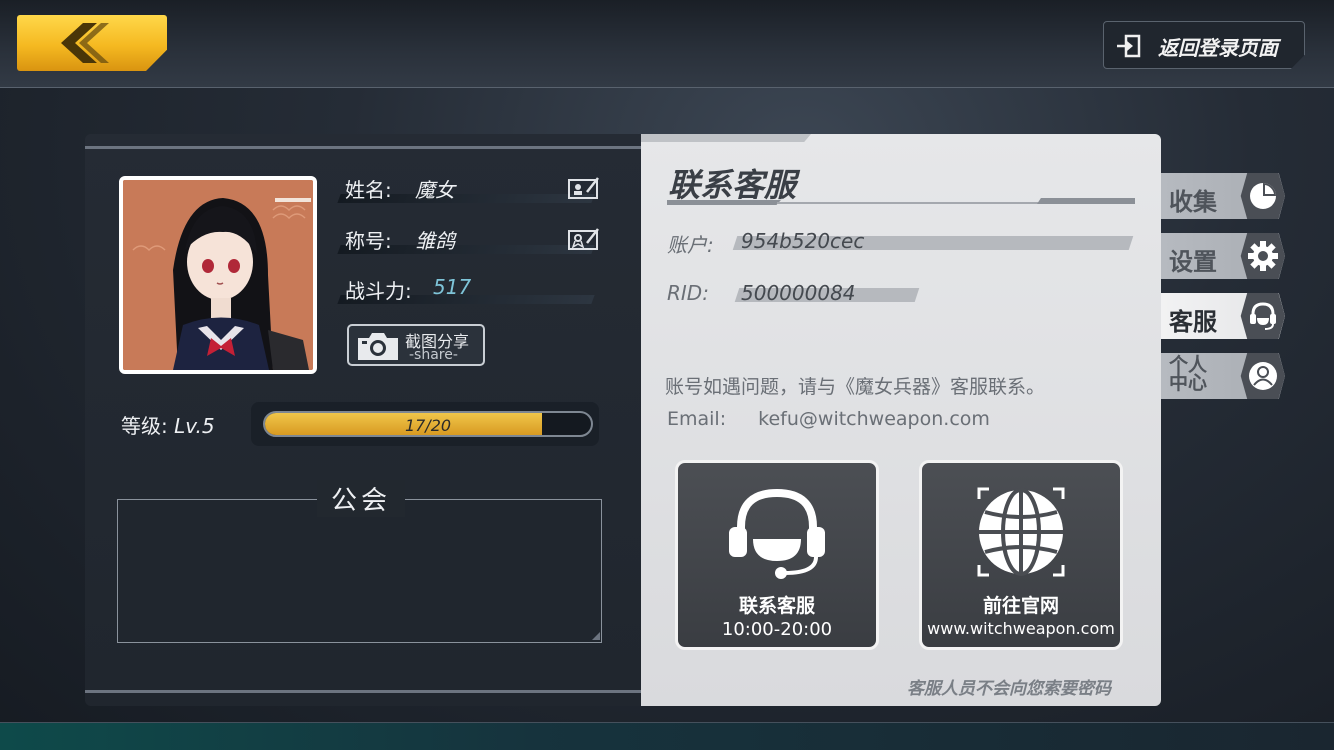 Image resolution: width=1334 pixels, height=750 pixels. What do you see at coordinates (1020, 606) in the screenshot?
I see `site-card-title: 前往官网` at bounding box center [1020, 606].